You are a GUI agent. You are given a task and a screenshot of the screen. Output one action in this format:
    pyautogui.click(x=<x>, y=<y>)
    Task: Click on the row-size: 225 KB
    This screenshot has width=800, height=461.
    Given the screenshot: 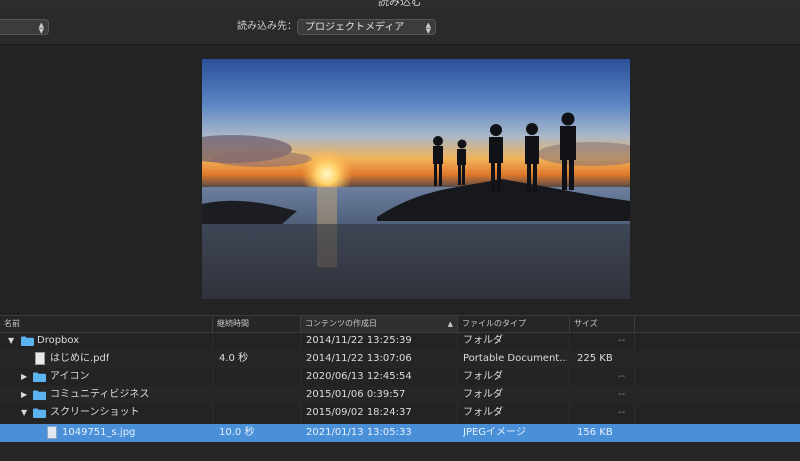 What is the action you would take?
    pyautogui.click(x=595, y=358)
    